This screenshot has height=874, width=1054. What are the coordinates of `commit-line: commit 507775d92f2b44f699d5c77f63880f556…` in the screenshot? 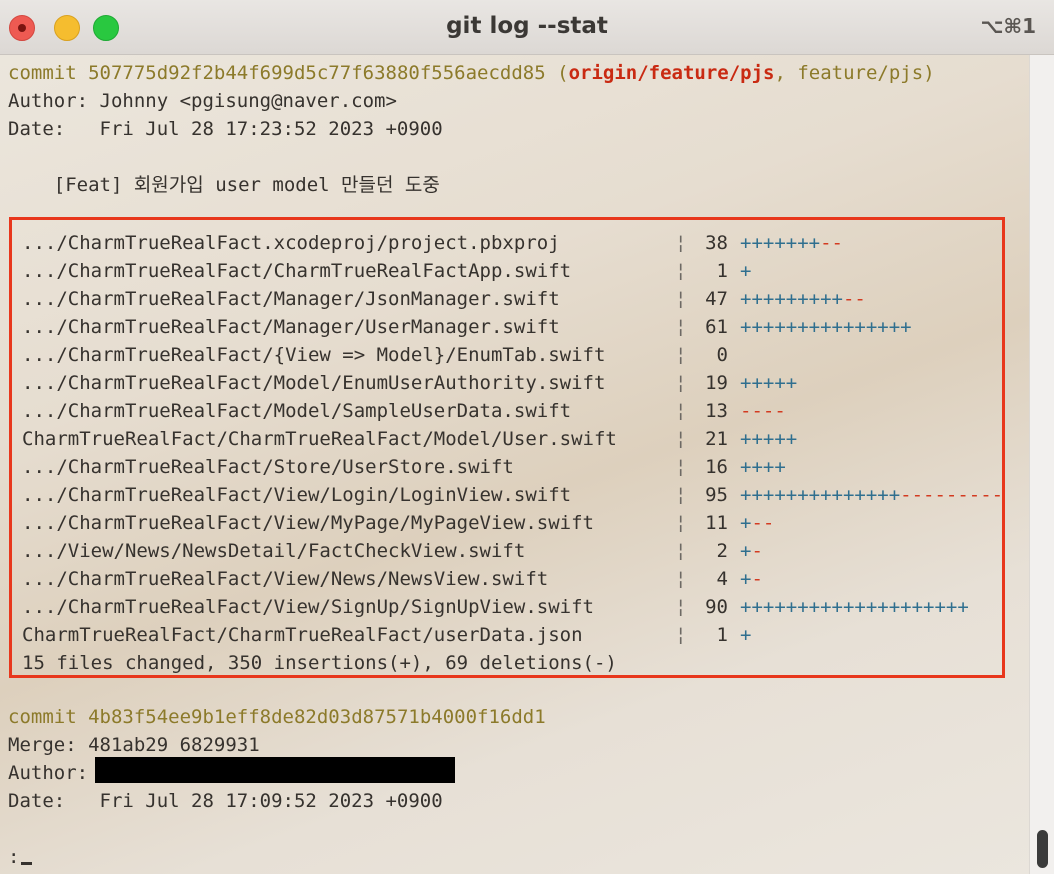 It's located at (471, 73).